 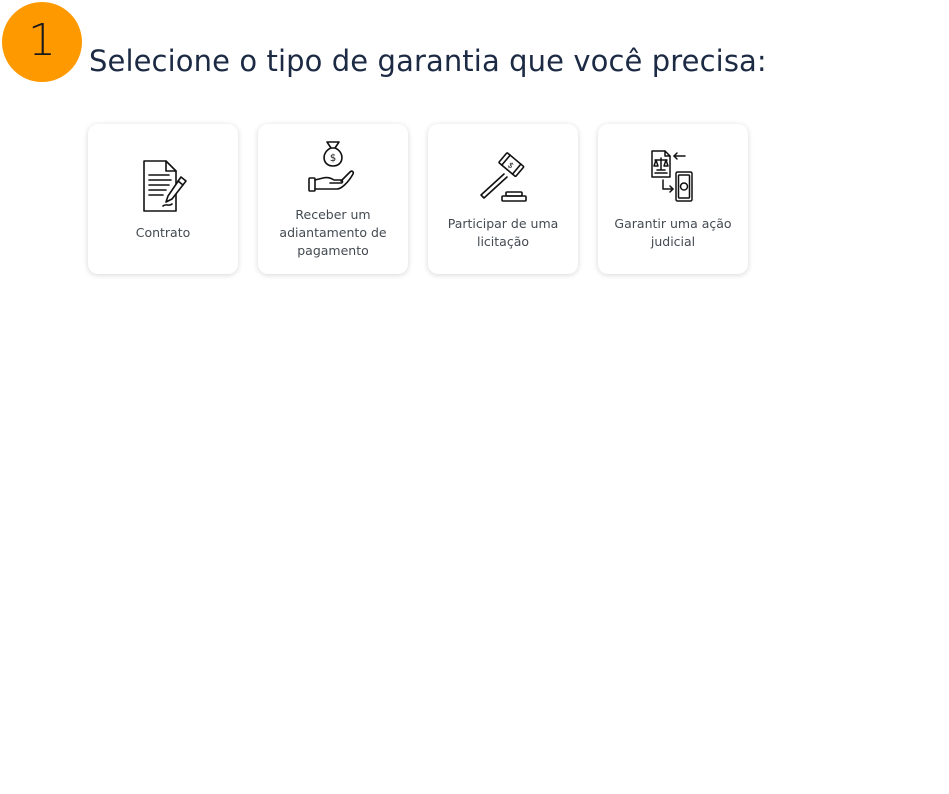 What do you see at coordinates (503, 232) in the screenshot?
I see `option-label: Participar de uma licitação` at bounding box center [503, 232].